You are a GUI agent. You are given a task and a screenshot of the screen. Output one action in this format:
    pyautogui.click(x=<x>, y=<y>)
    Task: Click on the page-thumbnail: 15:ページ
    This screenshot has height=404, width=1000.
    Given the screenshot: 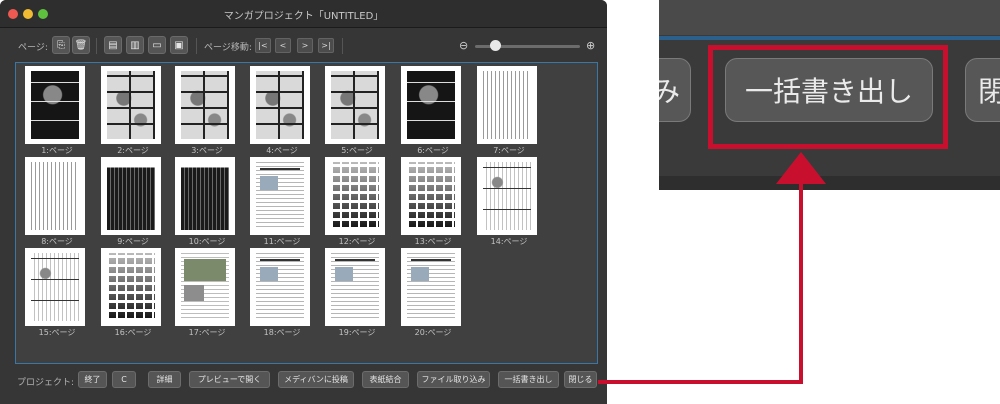 What is the action you would take?
    pyautogui.click(x=57, y=292)
    